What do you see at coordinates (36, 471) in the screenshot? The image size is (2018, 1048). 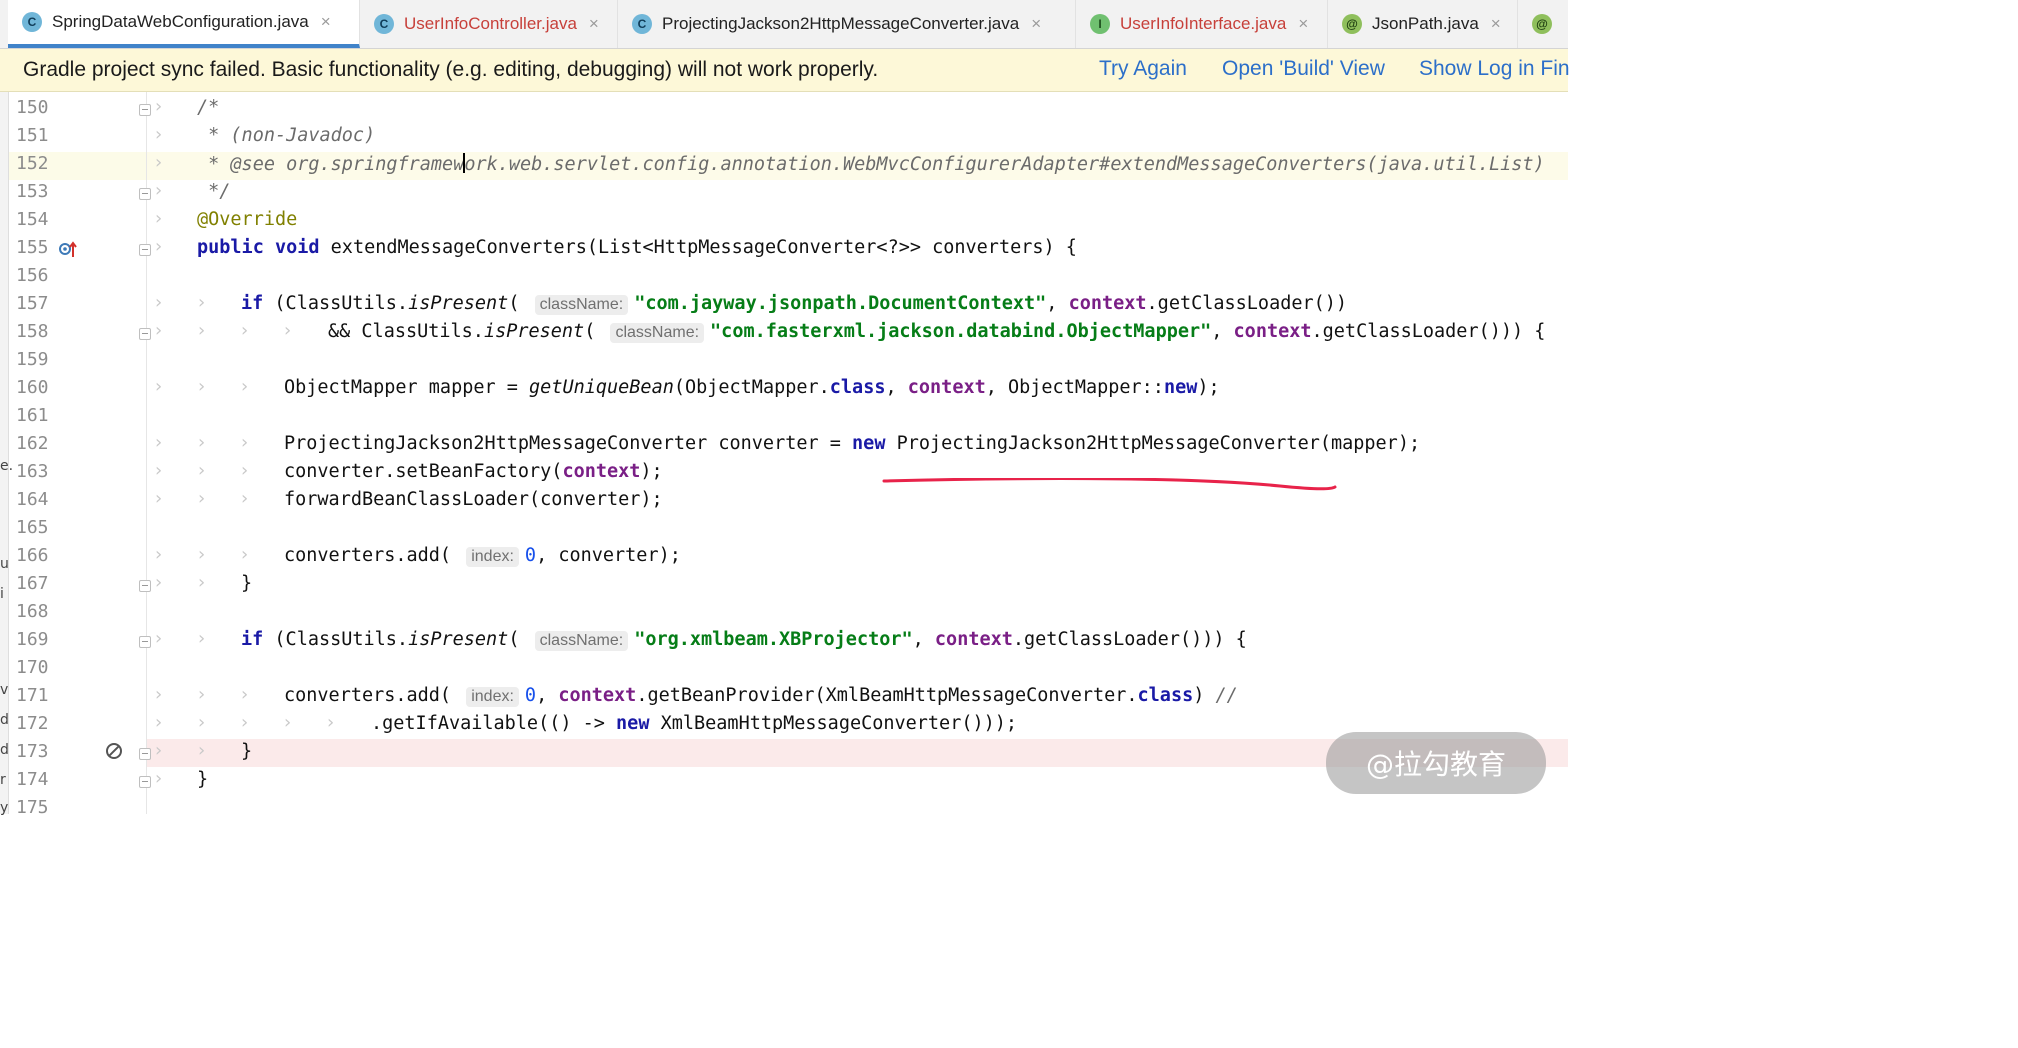 I see `line-number: 163` at bounding box center [36, 471].